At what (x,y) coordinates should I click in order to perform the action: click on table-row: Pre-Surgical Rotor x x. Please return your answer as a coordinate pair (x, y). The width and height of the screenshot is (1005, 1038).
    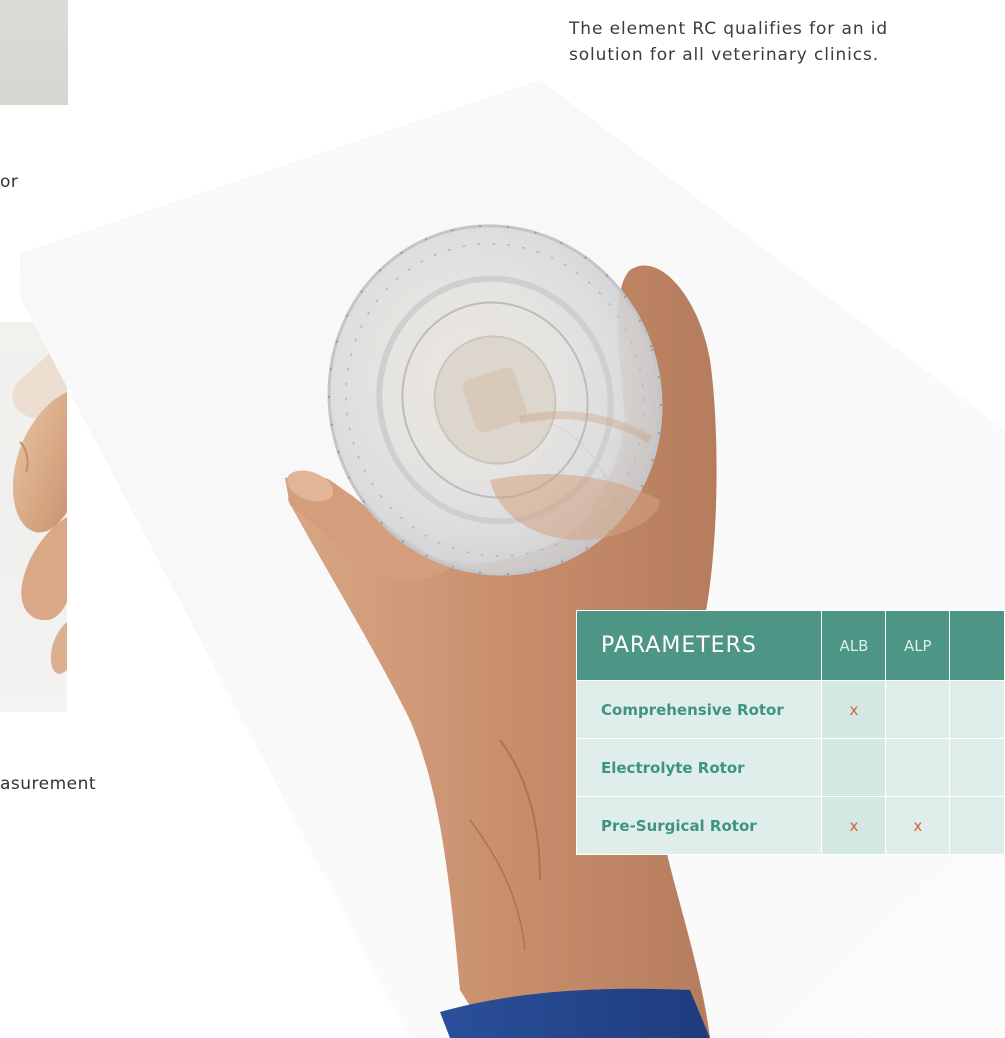
    Looking at the image, I should click on (790, 825).